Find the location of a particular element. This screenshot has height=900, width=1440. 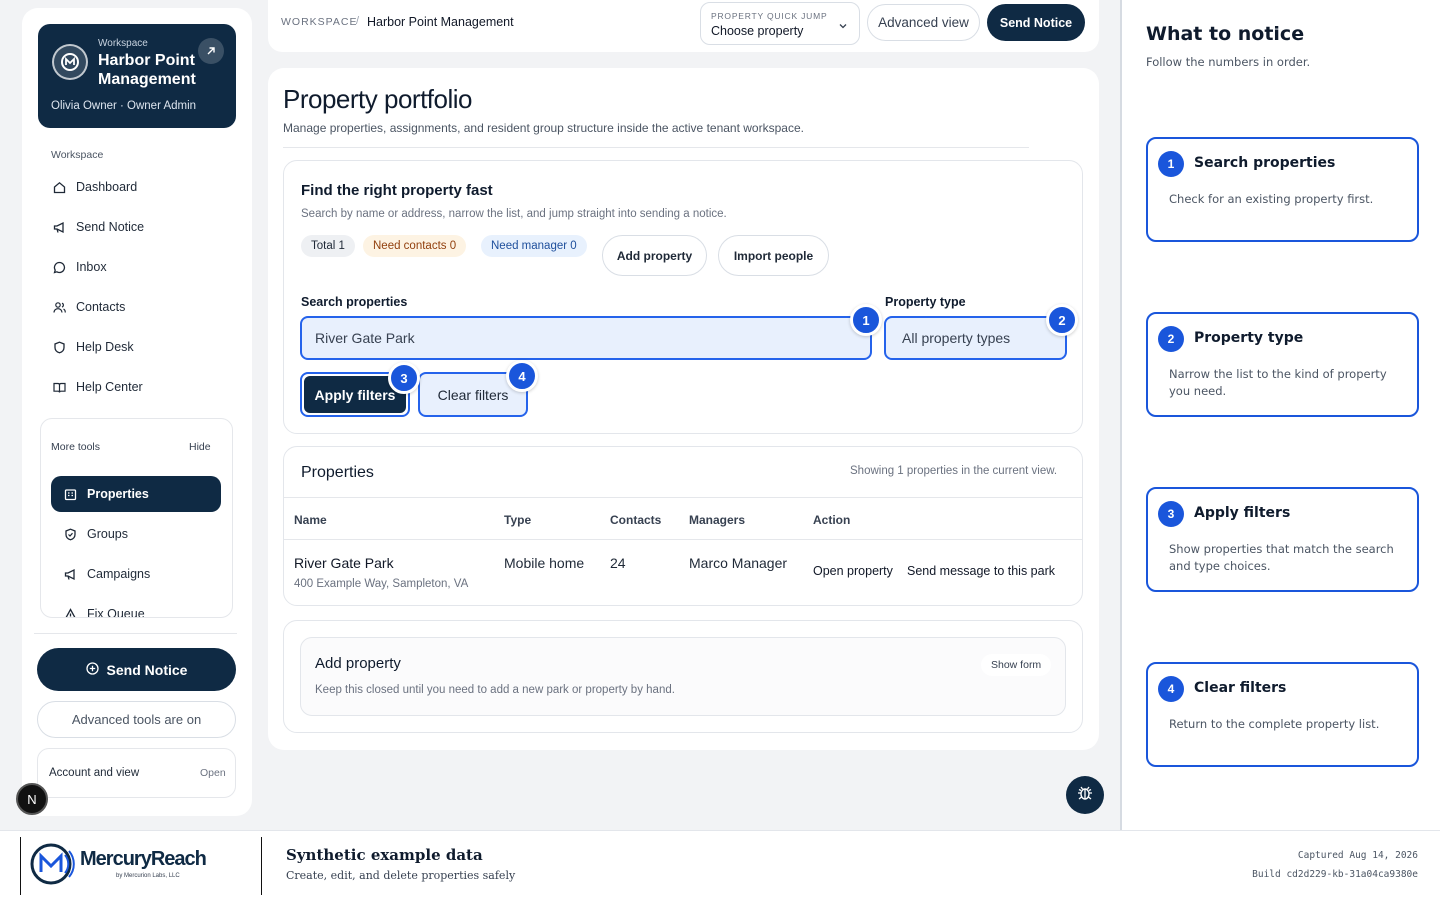

advanced-view-button: Advanced view is located at coordinates (923, 22).